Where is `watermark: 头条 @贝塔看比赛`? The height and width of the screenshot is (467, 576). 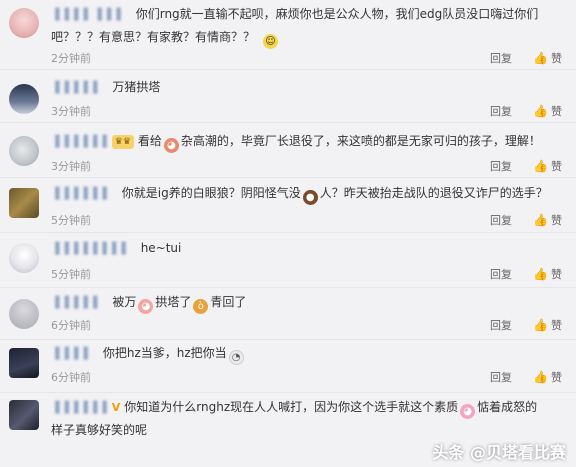
watermark: 头条 @贝塔看比赛 is located at coordinates (499, 452).